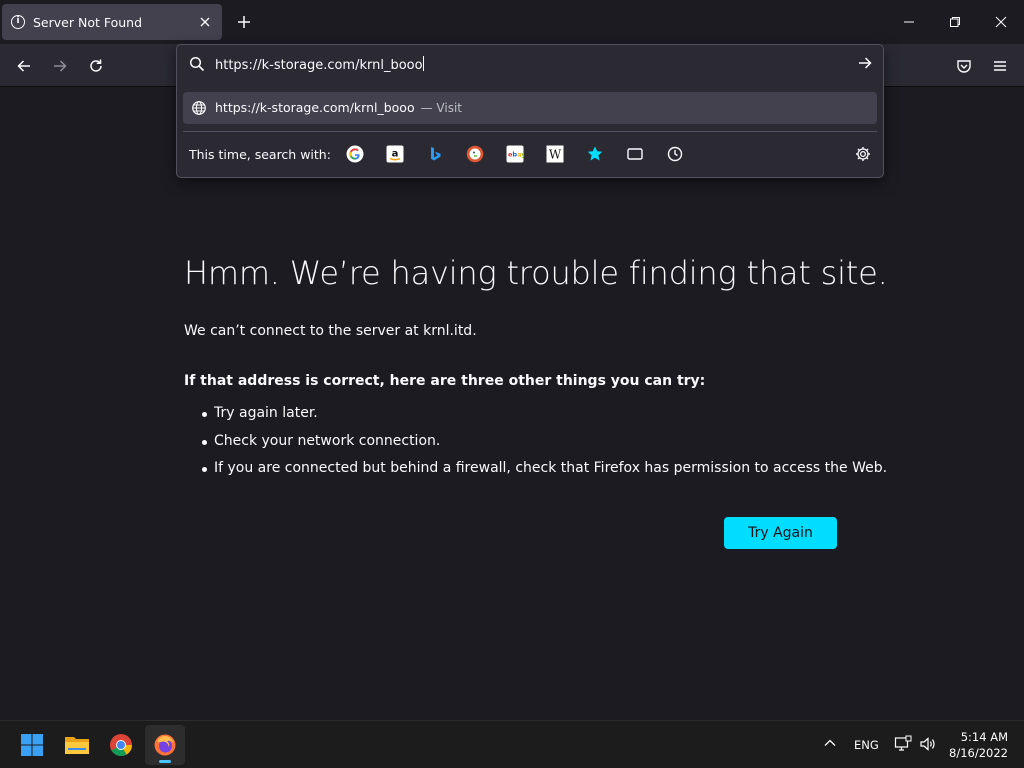 Image resolution: width=1024 pixels, height=768 pixels. What do you see at coordinates (60, 66) in the screenshot?
I see `forward-button` at bounding box center [60, 66].